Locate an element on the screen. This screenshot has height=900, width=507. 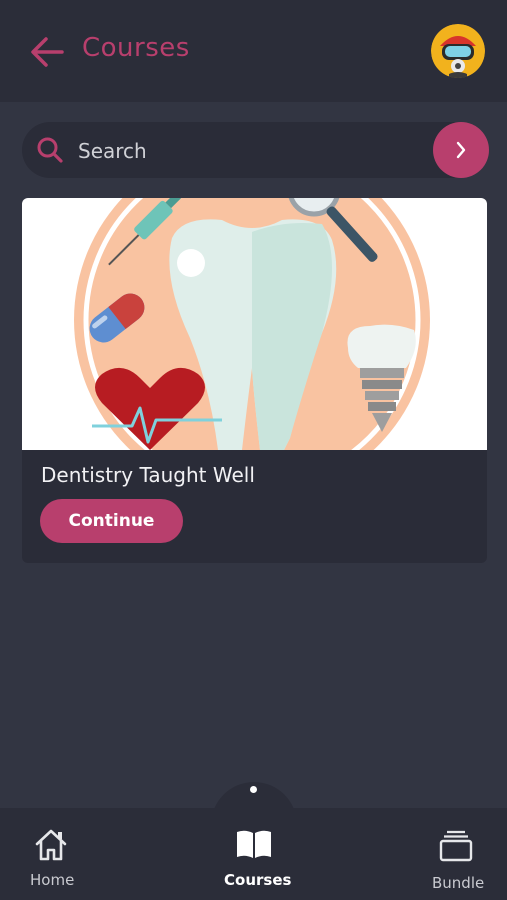
nav-item-courses: Courses is located at coordinates (256, 854).